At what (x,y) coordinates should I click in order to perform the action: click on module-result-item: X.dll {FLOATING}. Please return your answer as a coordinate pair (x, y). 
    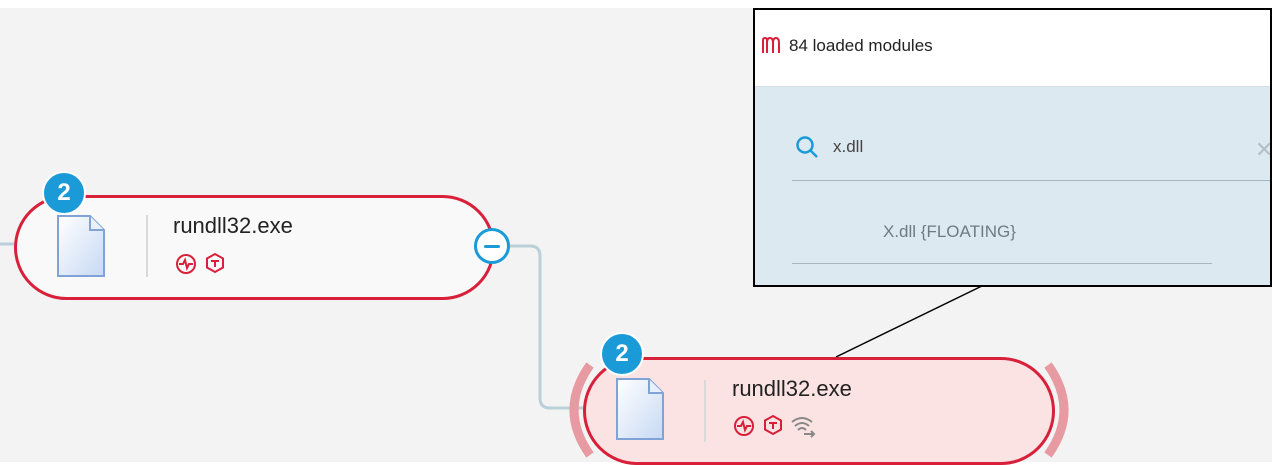
    Looking at the image, I should click on (949, 232).